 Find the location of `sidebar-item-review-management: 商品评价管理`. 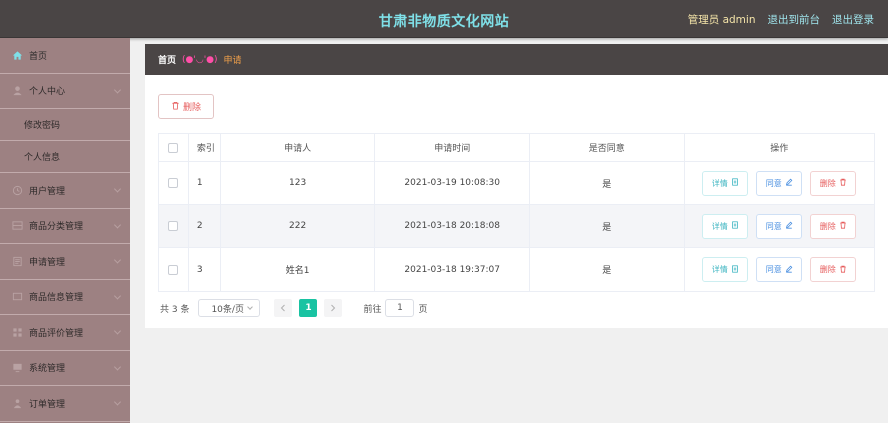

sidebar-item-review-management: 商品评价管理 is located at coordinates (65, 333).